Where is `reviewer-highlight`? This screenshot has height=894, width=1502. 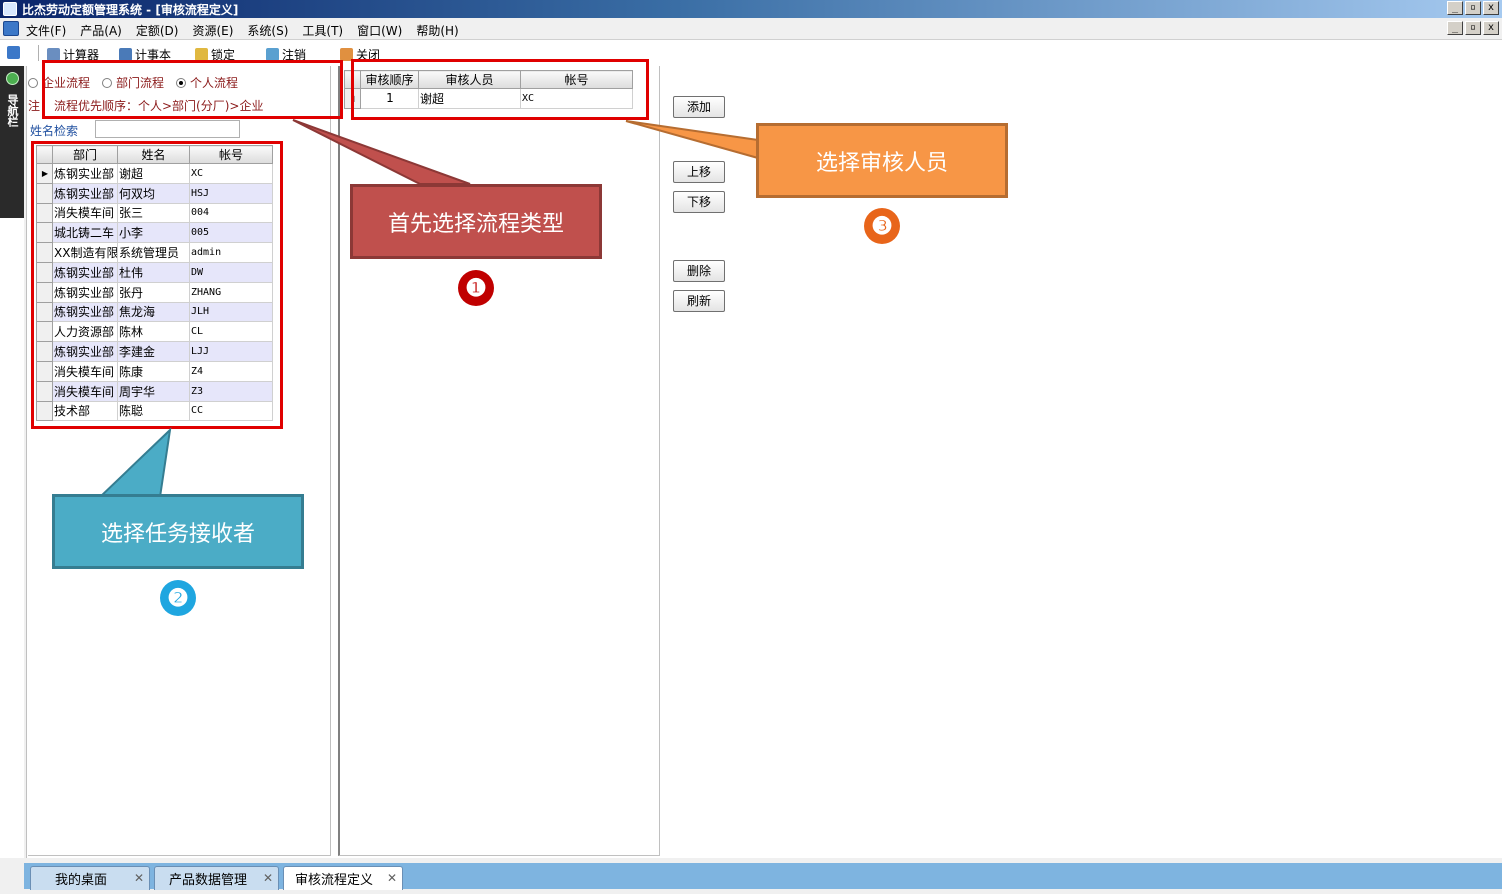
reviewer-highlight is located at coordinates (500, 89).